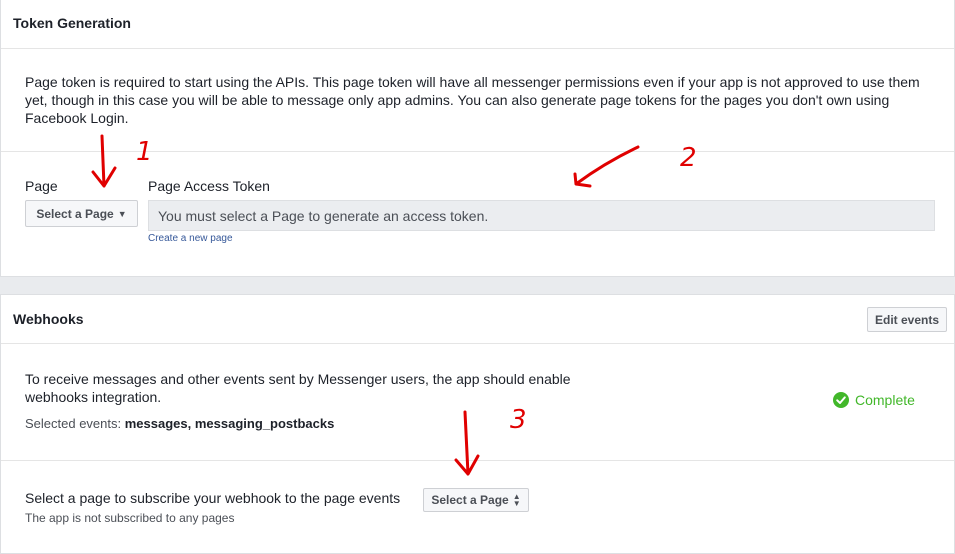 This screenshot has width=955, height=554. What do you see at coordinates (516, 500) in the screenshot?
I see `sort-arrows-icon: ▲ ▼` at bounding box center [516, 500].